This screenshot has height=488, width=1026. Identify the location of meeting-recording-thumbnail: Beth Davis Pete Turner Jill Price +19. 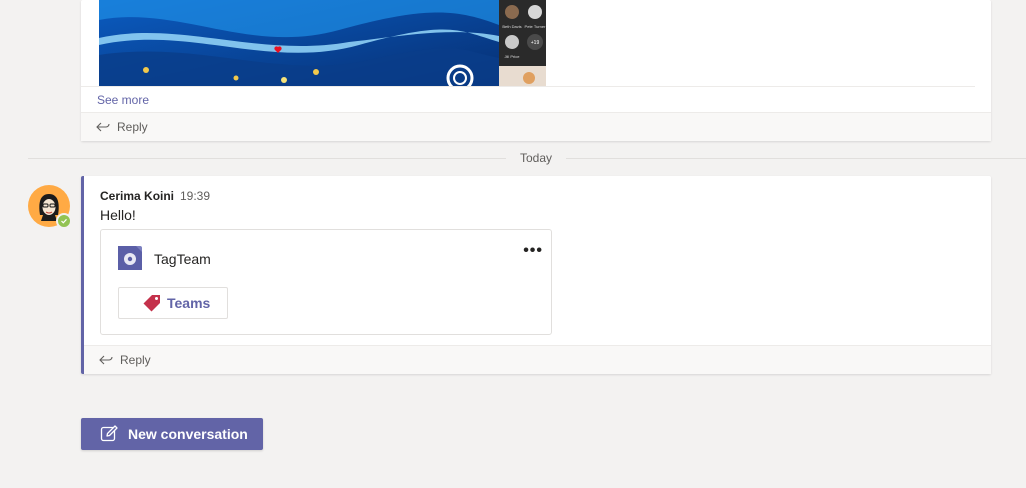
(322, 43).